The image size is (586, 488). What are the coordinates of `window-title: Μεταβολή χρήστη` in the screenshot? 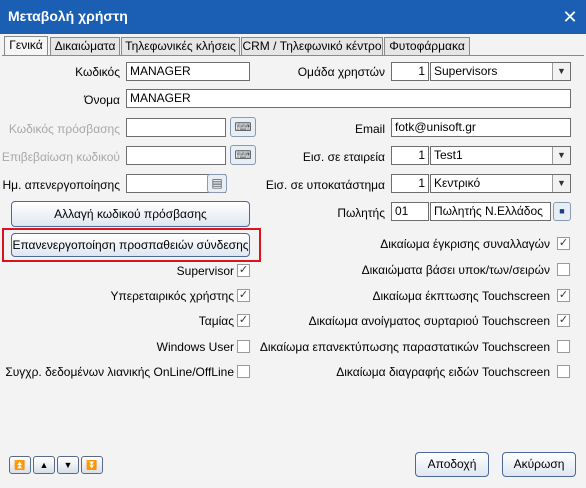 It's located at (68, 16).